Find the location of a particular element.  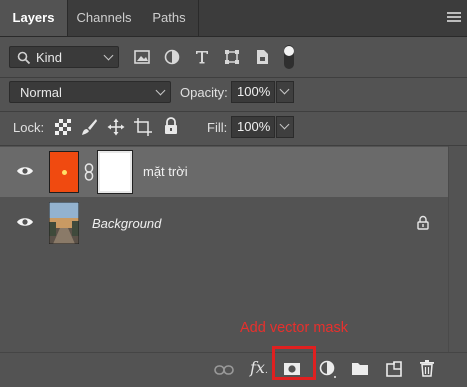

opacity-field: 100% is located at coordinates (253, 92).